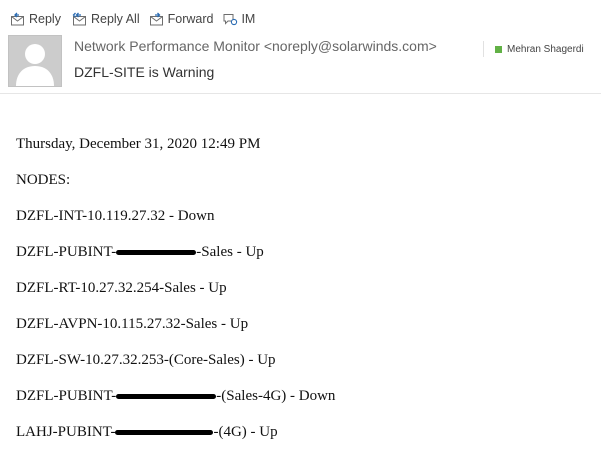  What do you see at coordinates (248, 19) in the screenshot?
I see `im-label: IM` at bounding box center [248, 19].